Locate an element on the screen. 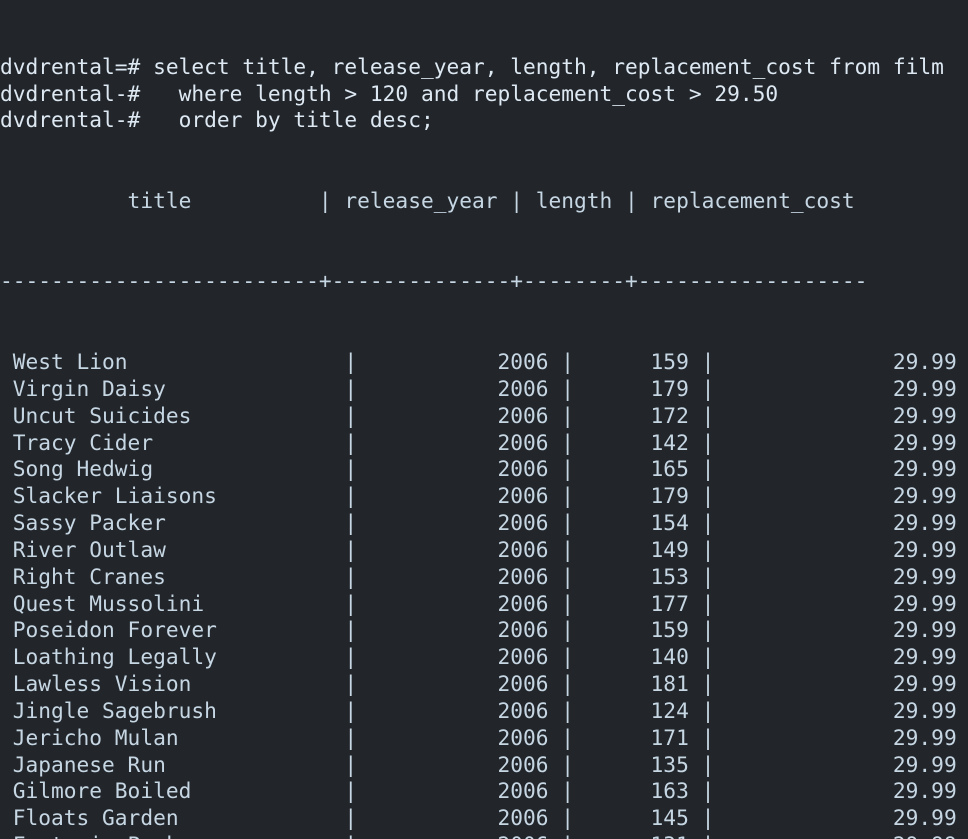 The height and width of the screenshot is (839, 968). table-row: Fantasia Park | 2006 | 131 | 29.99 is located at coordinates (484, 835).